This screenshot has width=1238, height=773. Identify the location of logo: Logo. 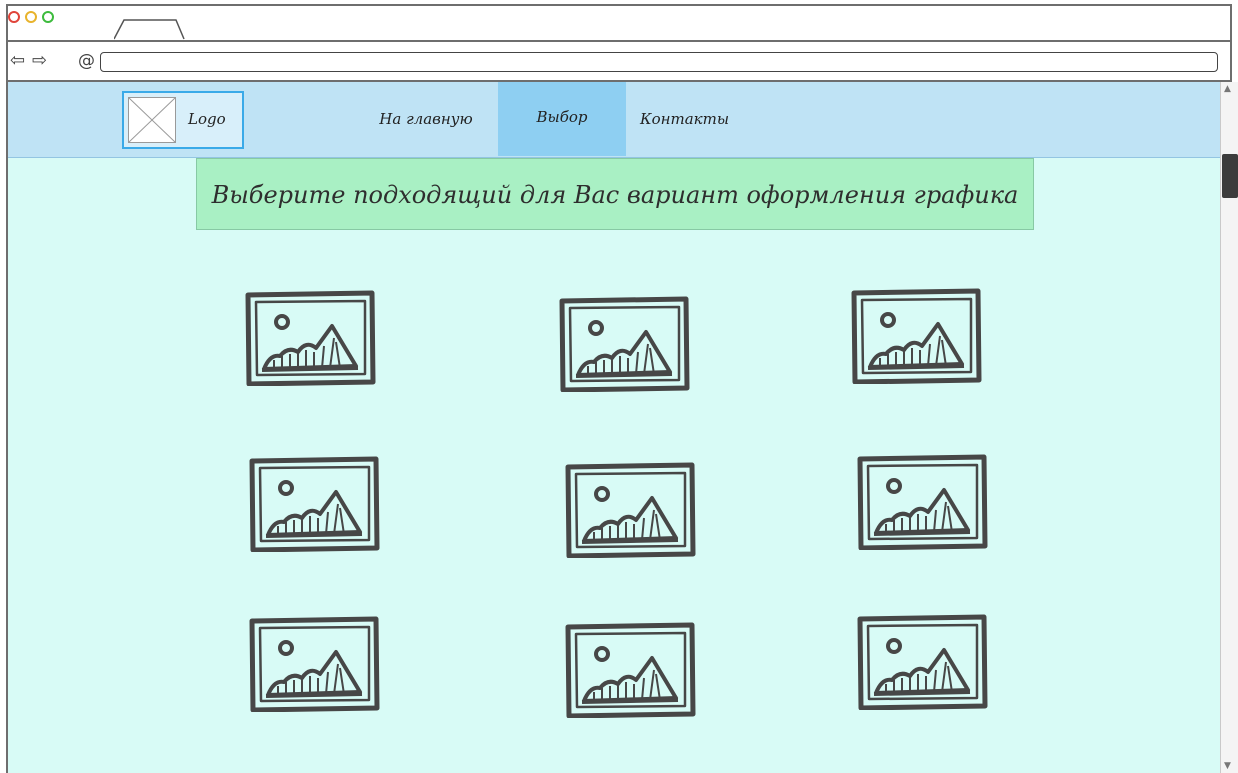
(183, 120).